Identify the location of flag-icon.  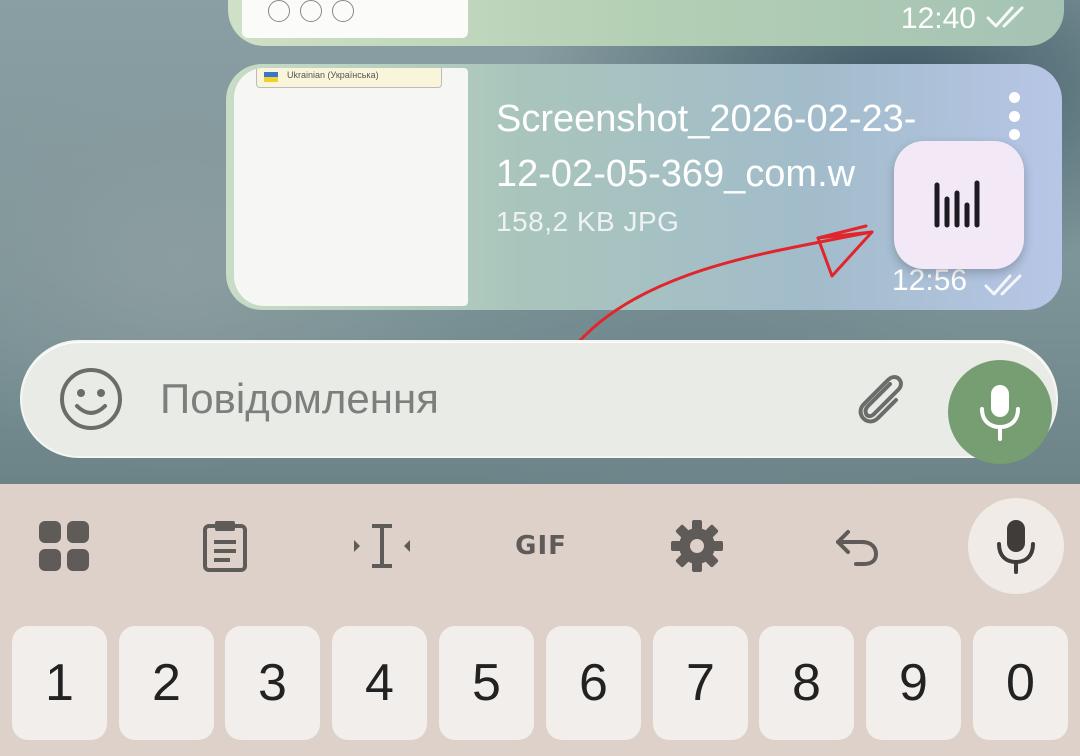
(271, 77).